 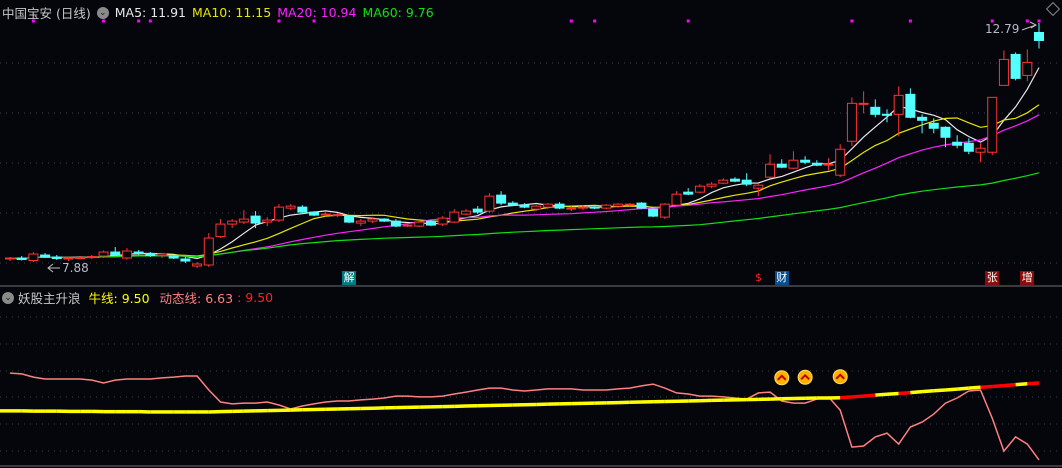 I want to click on ma20-label: MA20: 10.94, so click(x=317, y=12).